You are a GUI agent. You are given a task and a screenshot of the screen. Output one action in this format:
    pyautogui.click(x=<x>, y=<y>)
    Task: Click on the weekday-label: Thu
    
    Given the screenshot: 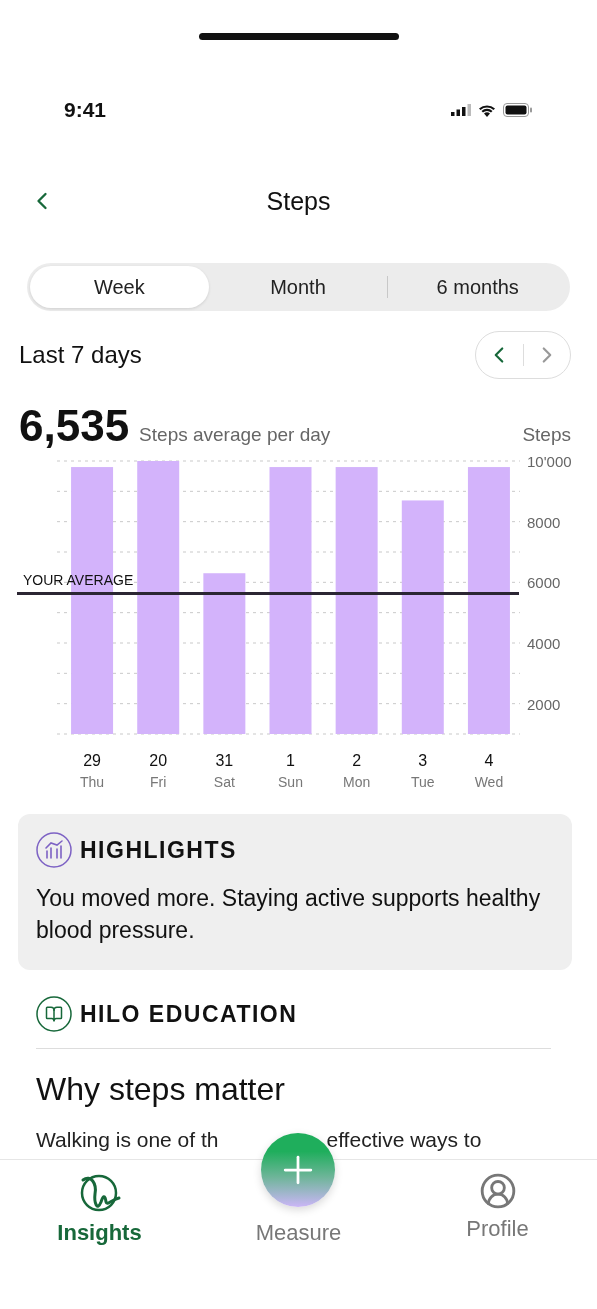 What is the action you would take?
    pyautogui.click(x=92, y=782)
    